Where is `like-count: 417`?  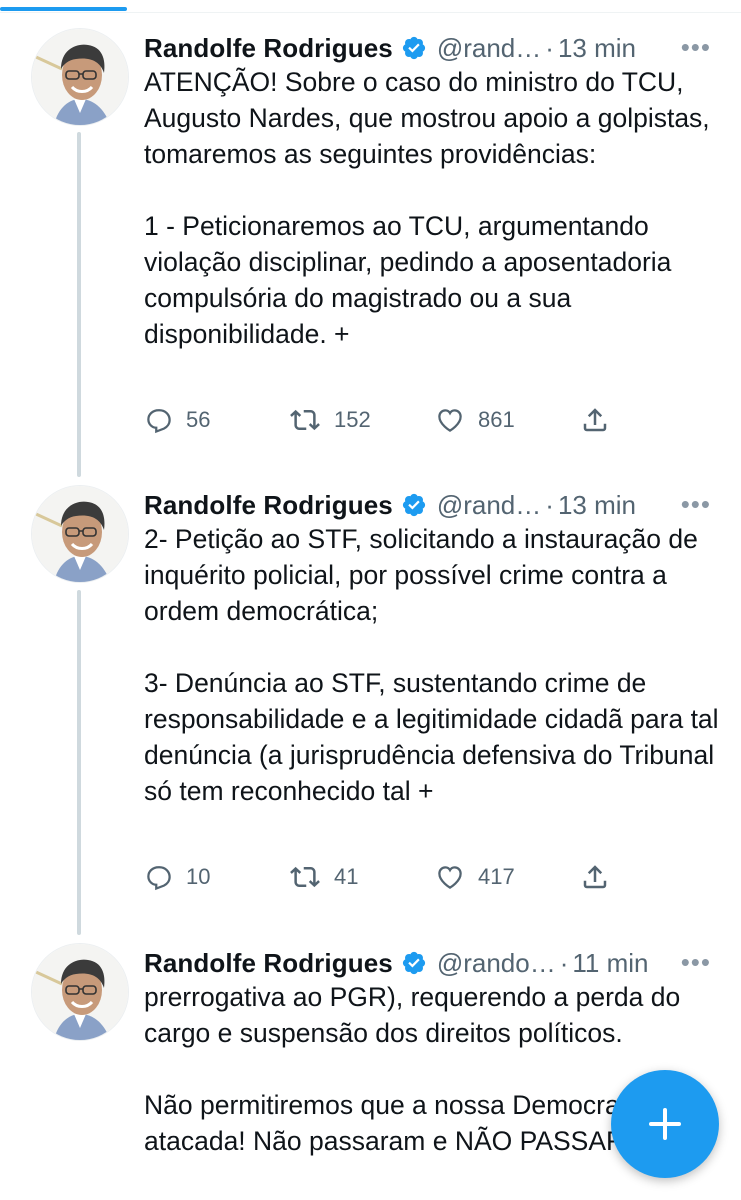
like-count: 417 is located at coordinates (496, 876).